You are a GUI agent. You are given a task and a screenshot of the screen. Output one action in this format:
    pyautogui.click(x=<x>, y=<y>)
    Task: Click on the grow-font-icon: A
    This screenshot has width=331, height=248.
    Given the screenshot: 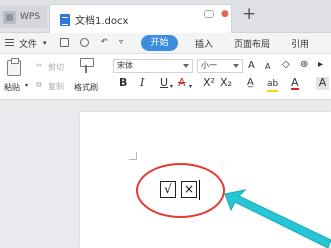 What is the action you would take?
    pyautogui.click(x=251, y=66)
    